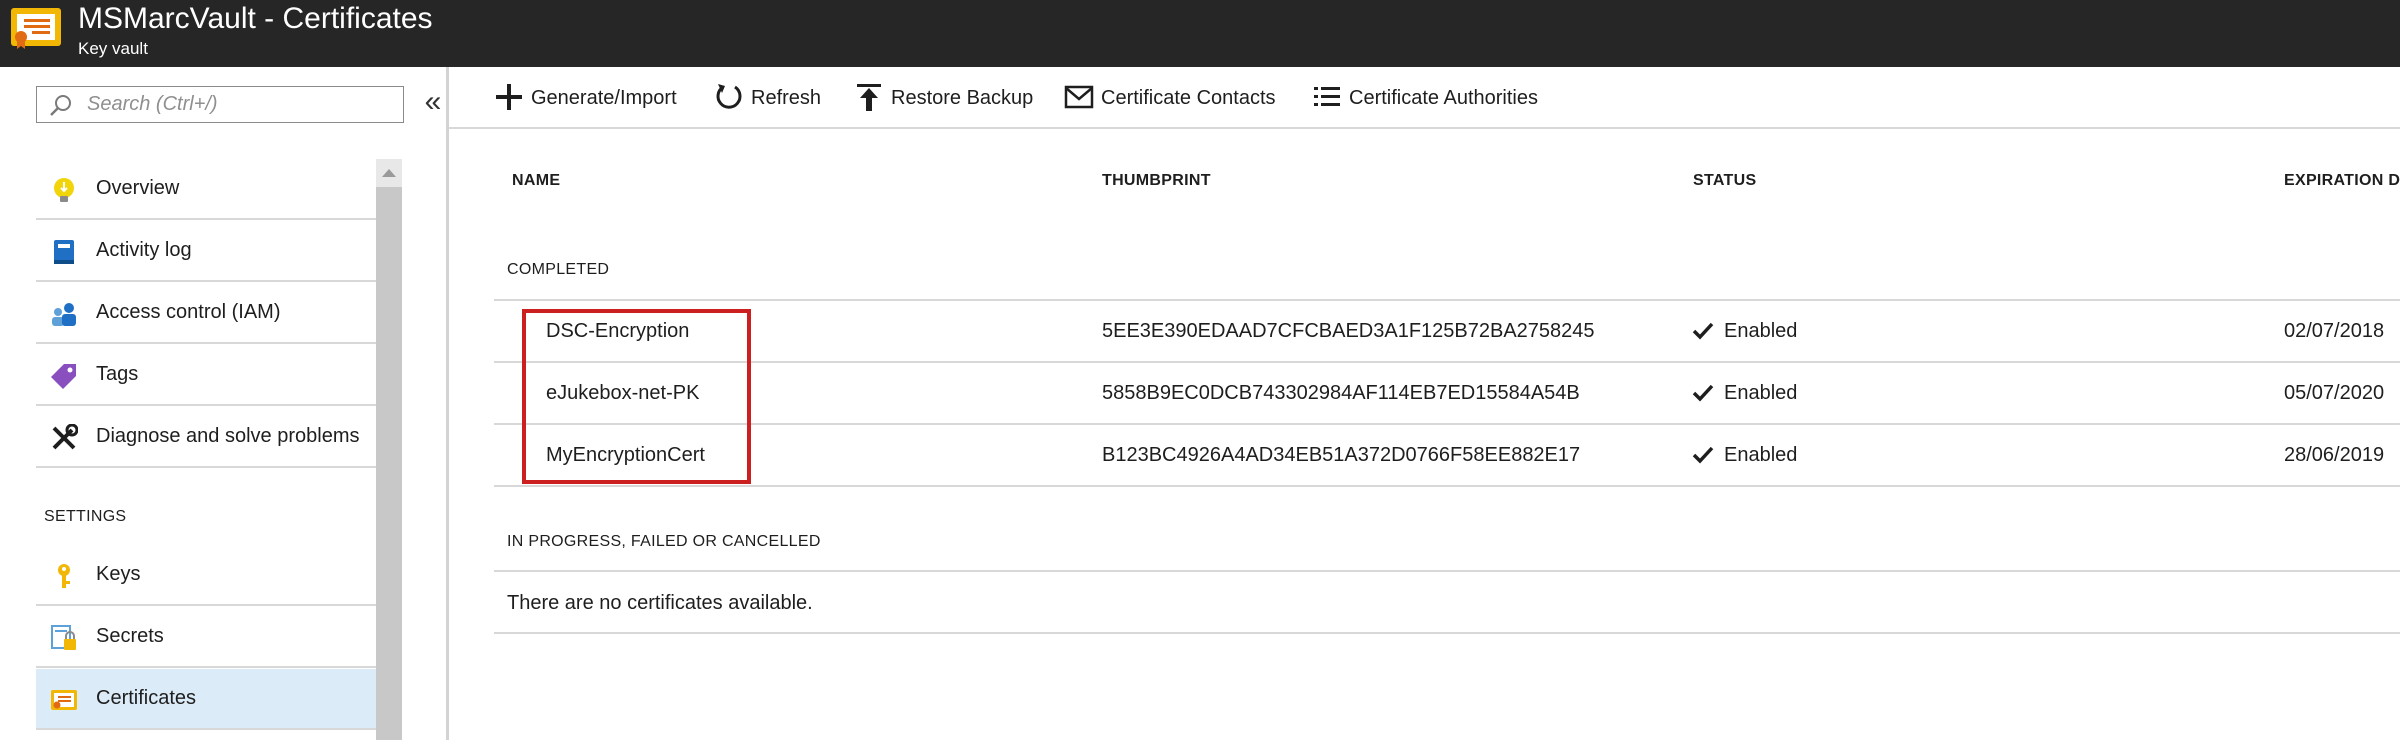  Describe the element at coordinates (1188, 98) in the screenshot. I see `certificate-contacts-label: Certificate Contacts` at that location.